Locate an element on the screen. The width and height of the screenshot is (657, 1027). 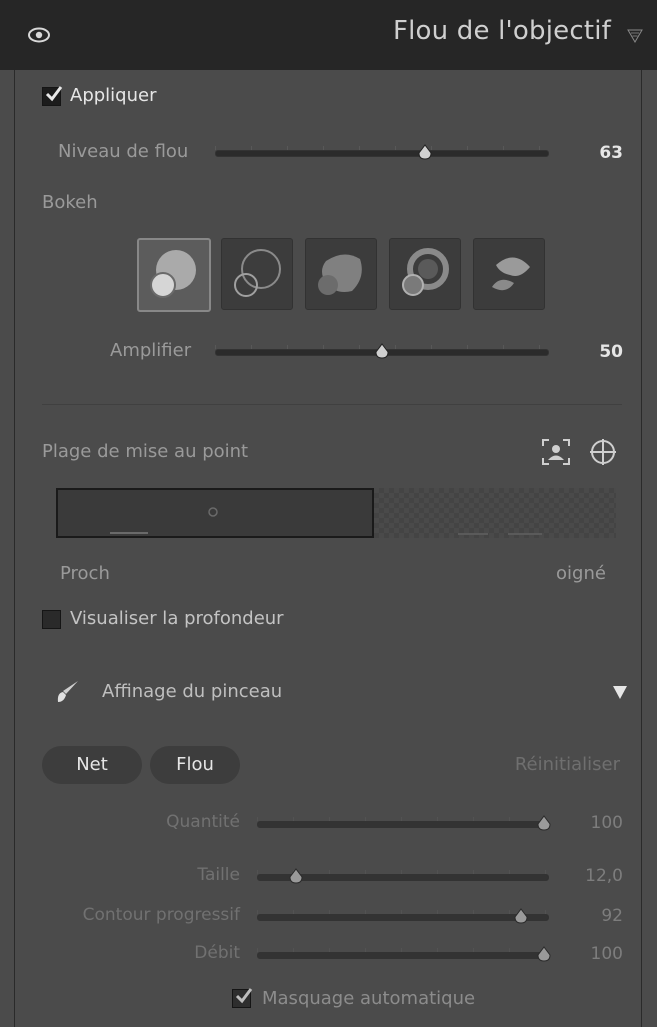
panel-right-border is located at coordinates (641, 548).